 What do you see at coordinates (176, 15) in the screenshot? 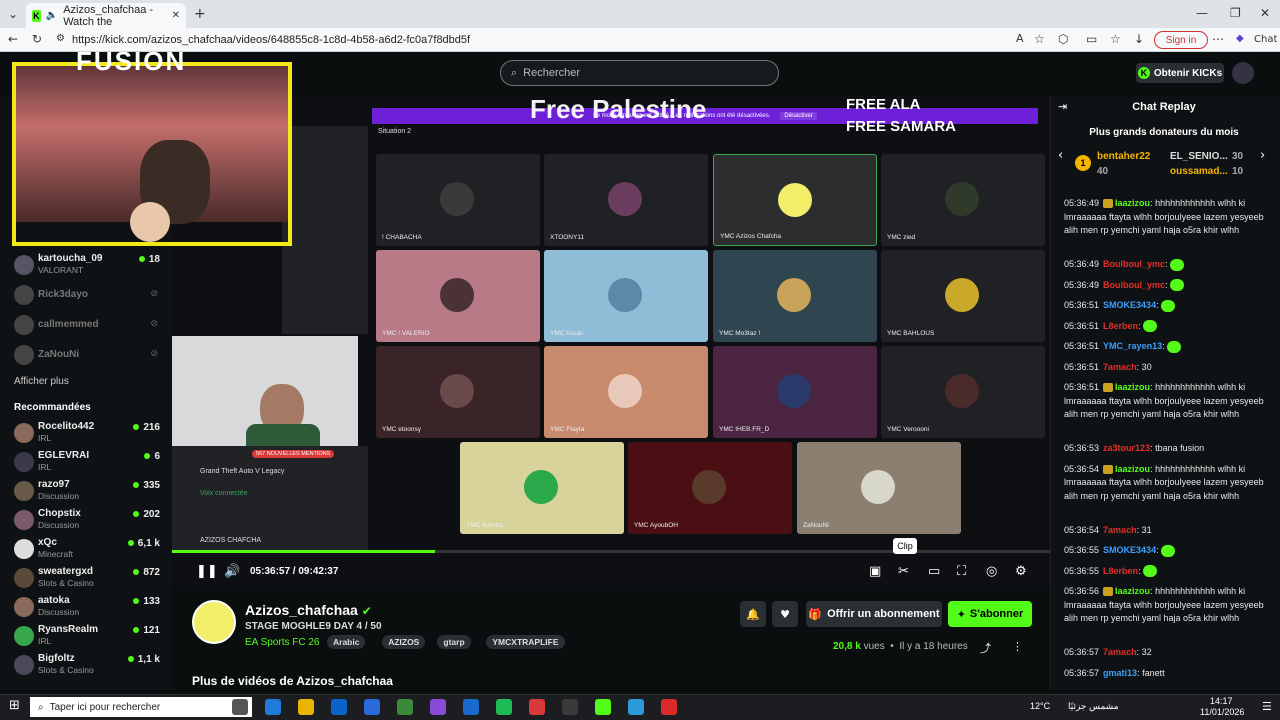
I see `close-tab-icon: ✕` at bounding box center [176, 15].